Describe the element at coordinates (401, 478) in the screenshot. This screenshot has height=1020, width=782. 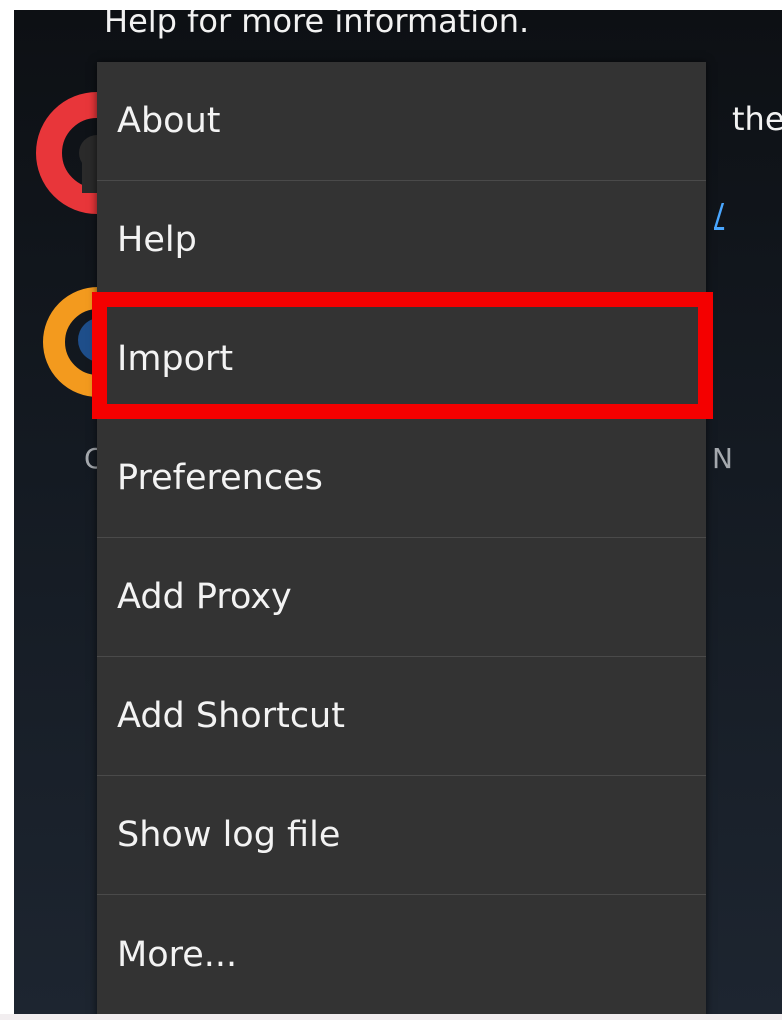
I see `menu-item-preferences: Preferences` at that location.